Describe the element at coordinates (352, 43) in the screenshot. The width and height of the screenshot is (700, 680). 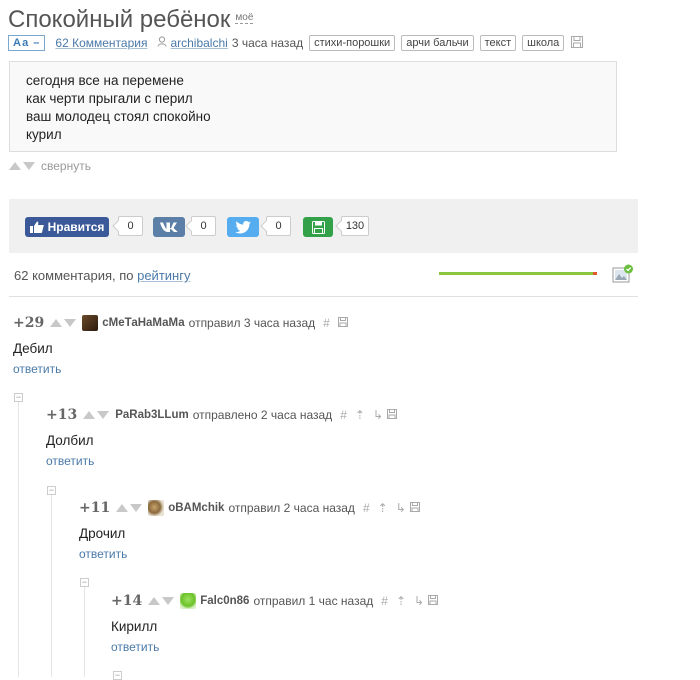
I see `tag-item: стихи-порошки` at that location.